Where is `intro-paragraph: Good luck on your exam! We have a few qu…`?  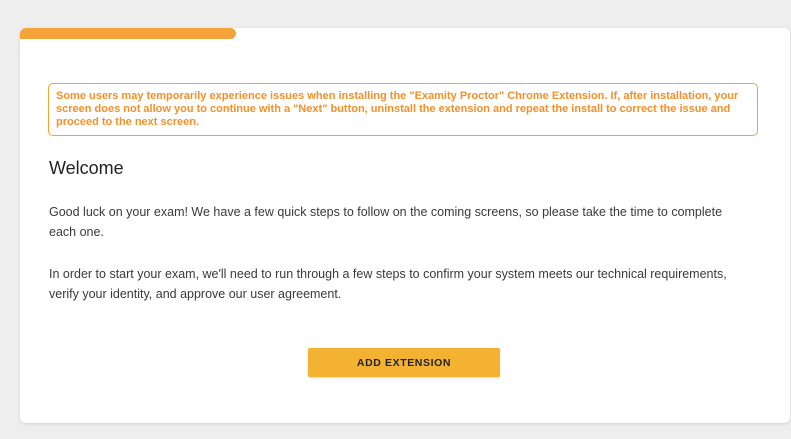 intro-paragraph: Good luck on your exam! We have a few qu… is located at coordinates (386, 222).